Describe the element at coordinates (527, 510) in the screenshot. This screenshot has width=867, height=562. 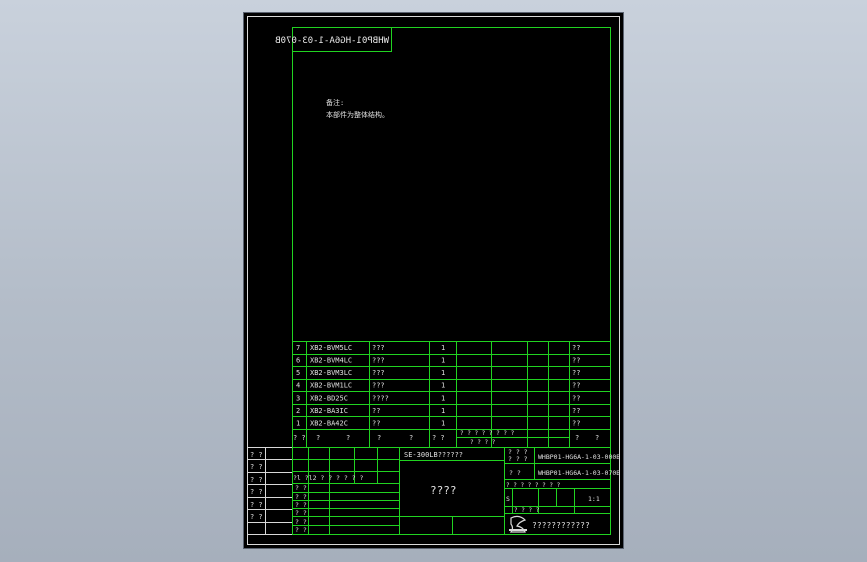
I see `sheet-row: ? ? ? ?` at that location.